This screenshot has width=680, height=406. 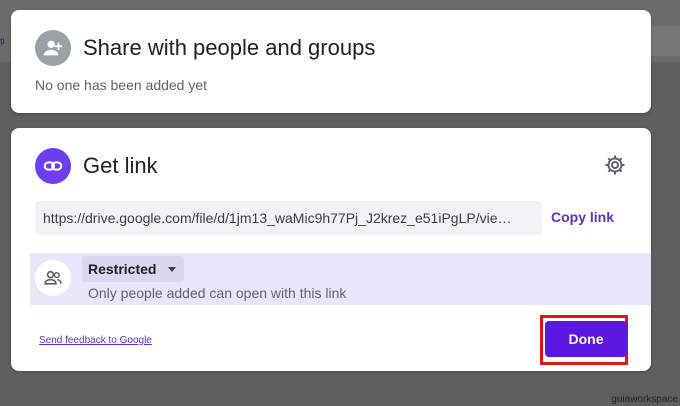 What do you see at coordinates (53, 166) in the screenshot?
I see `link-icon` at bounding box center [53, 166].